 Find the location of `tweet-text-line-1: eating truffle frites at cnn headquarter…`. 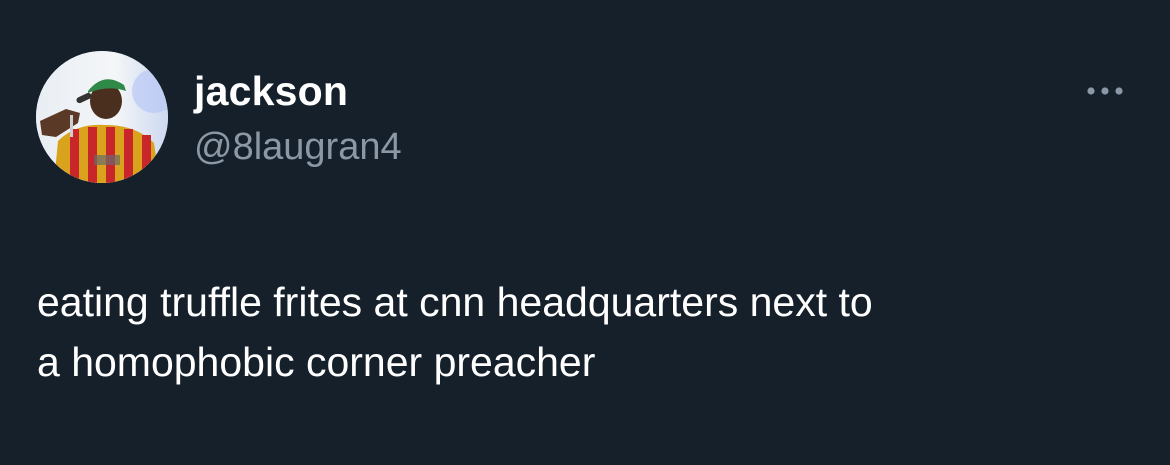

tweet-text-line-1: eating truffle frites at cnn headquarter… is located at coordinates (455, 302).